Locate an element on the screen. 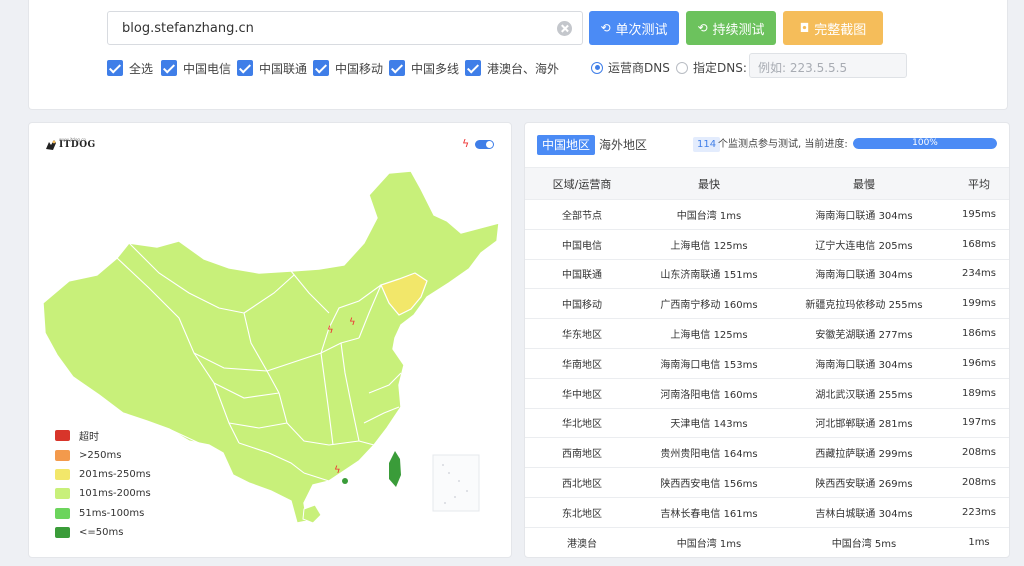 Image resolution: width=1024 pixels, height=566 pixels. checkbox-label: 中国联通 is located at coordinates (283, 68).